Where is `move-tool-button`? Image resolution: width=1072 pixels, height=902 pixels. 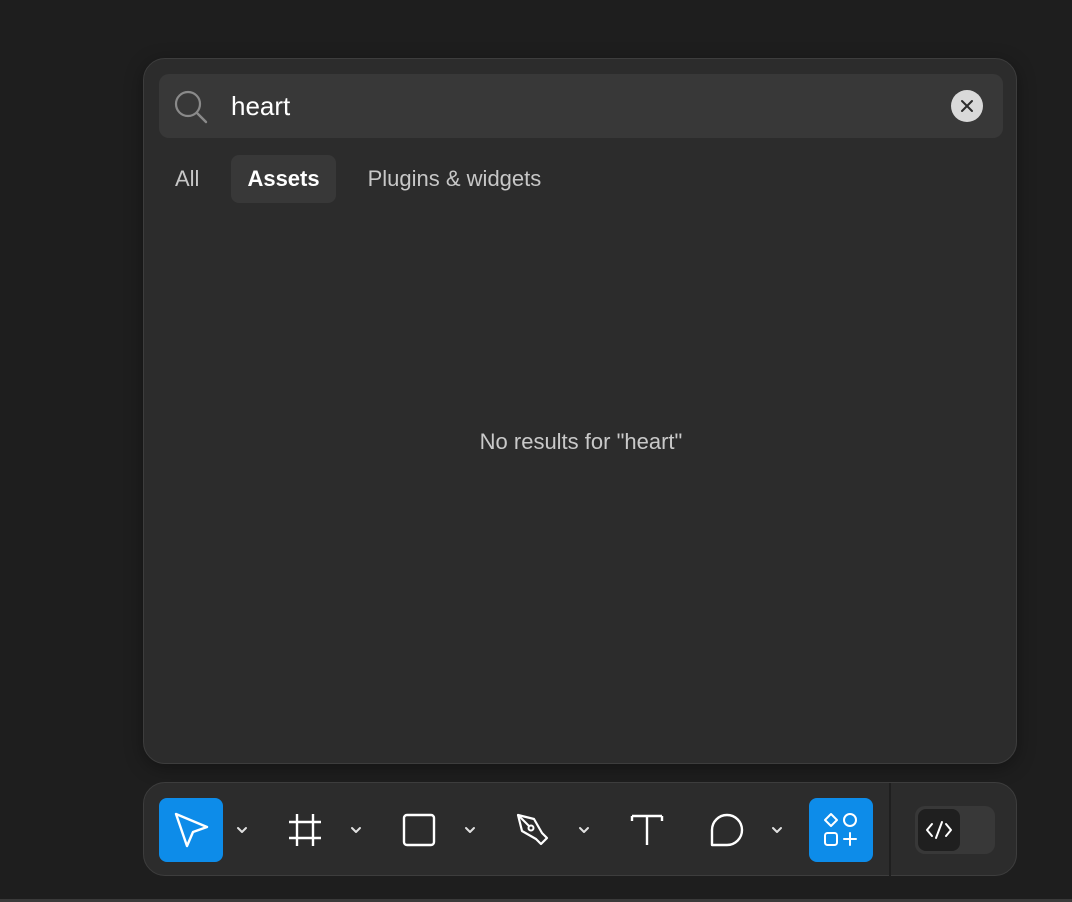 move-tool-button is located at coordinates (191, 830).